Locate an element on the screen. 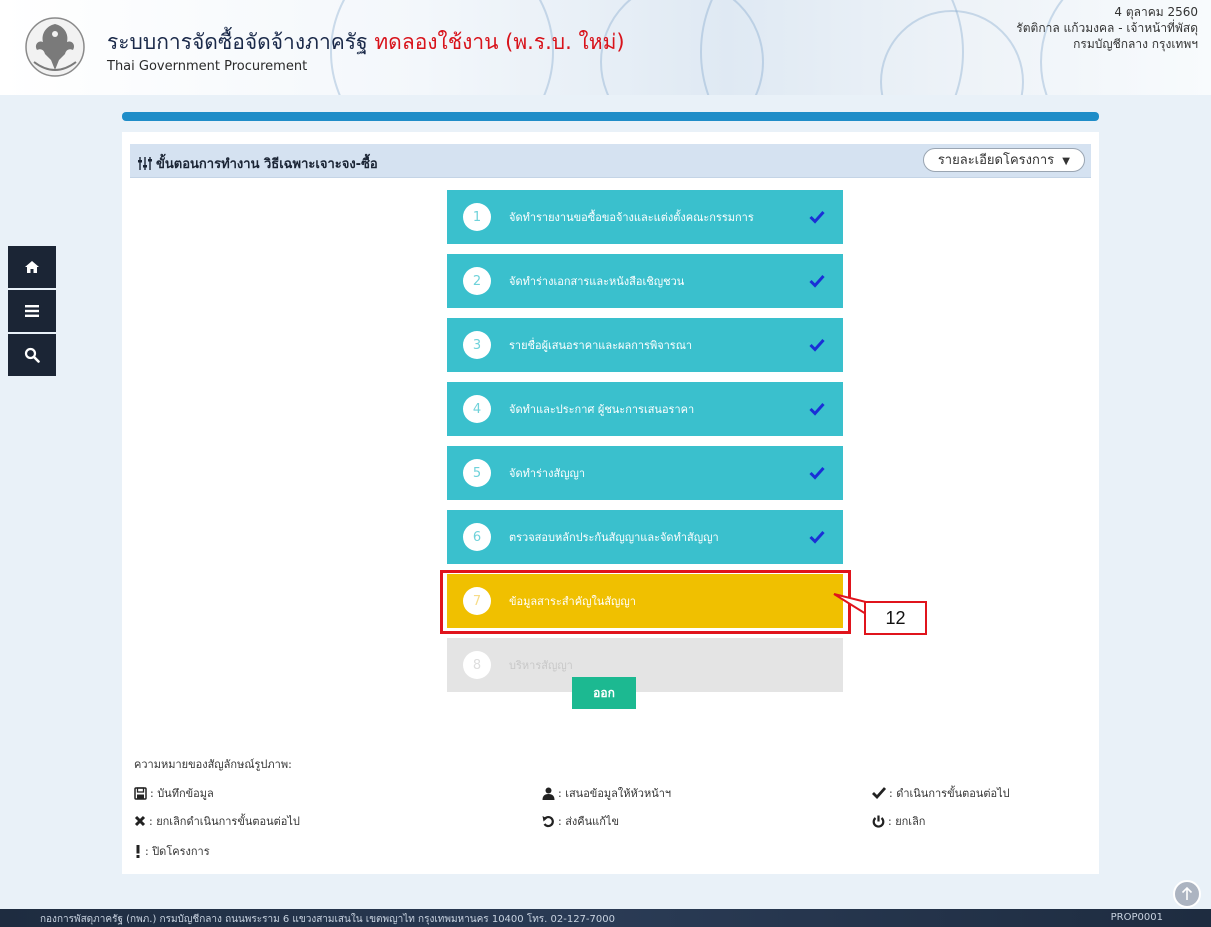 The height and width of the screenshot is (927, 1211). workflow-step-3: 3 รายชื่อผู้เสนอราคาและผลการพิจารณา is located at coordinates (645, 345).